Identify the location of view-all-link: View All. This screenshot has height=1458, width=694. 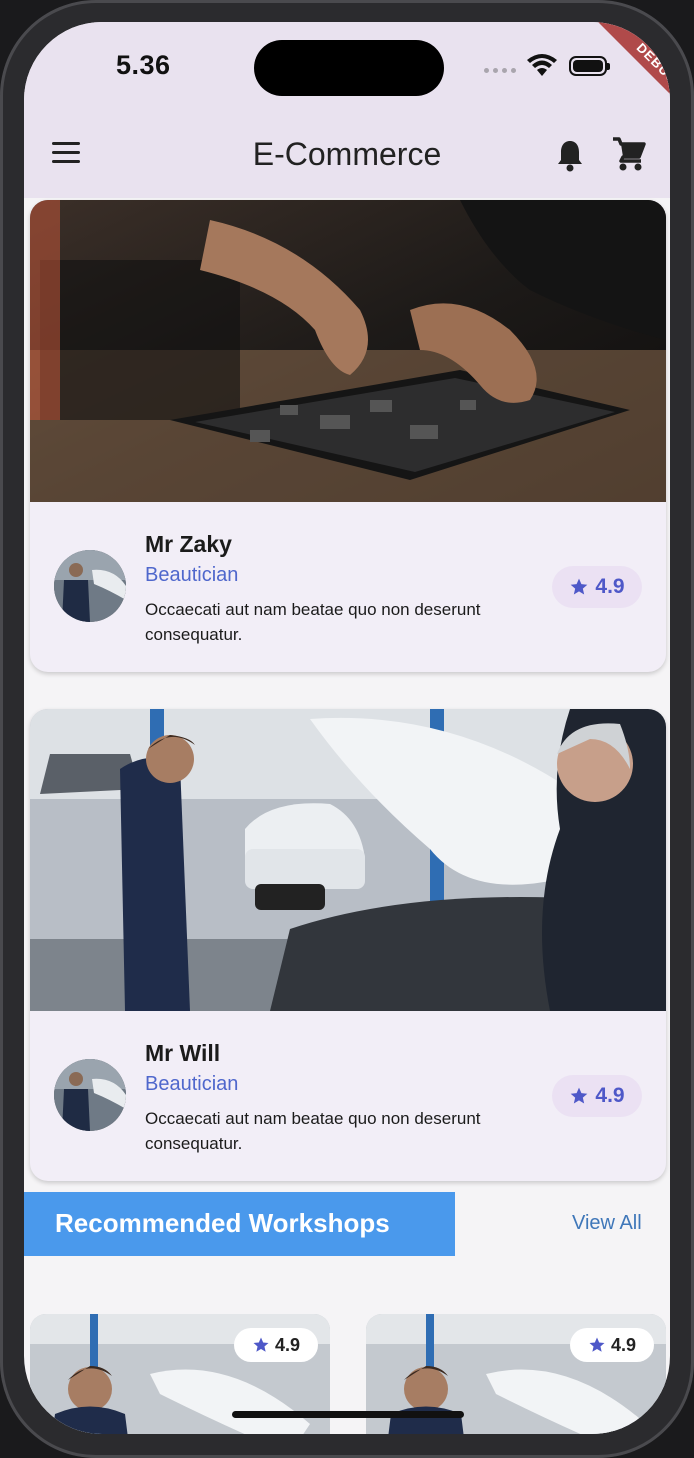
(607, 1223).